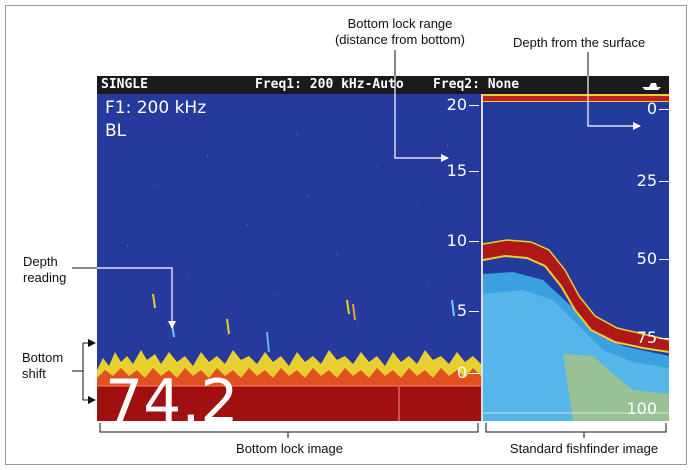 The height and width of the screenshot is (470, 692). I want to click on callout-bottom-shift-line1: Bottom, so click(43, 357).